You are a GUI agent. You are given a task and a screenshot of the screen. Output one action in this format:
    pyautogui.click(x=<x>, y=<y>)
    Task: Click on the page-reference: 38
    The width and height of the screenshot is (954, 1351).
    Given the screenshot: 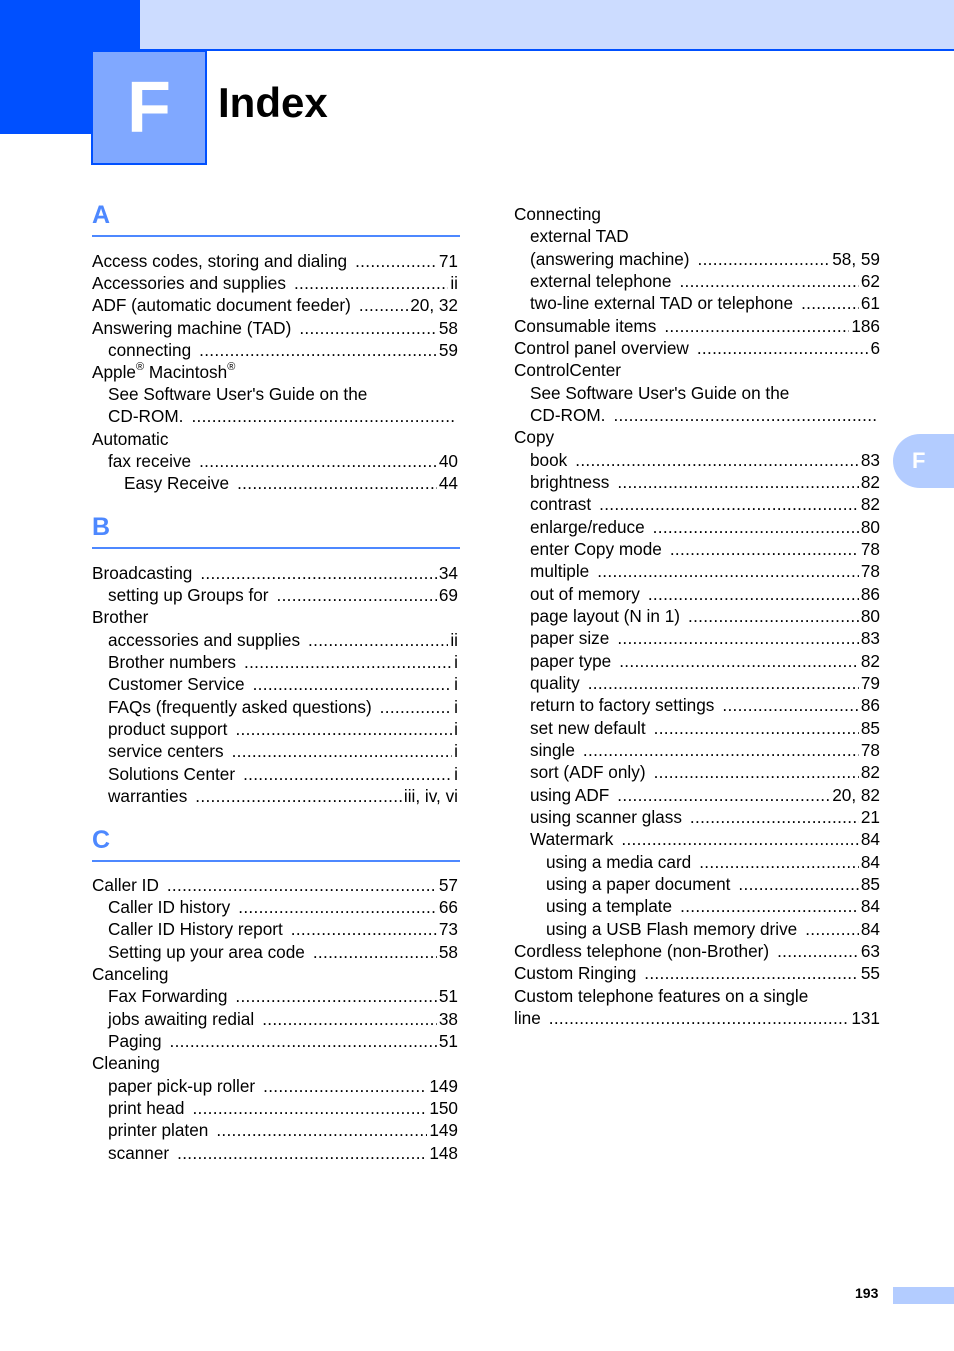 What is the action you would take?
    pyautogui.click(x=448, y=1019)
    